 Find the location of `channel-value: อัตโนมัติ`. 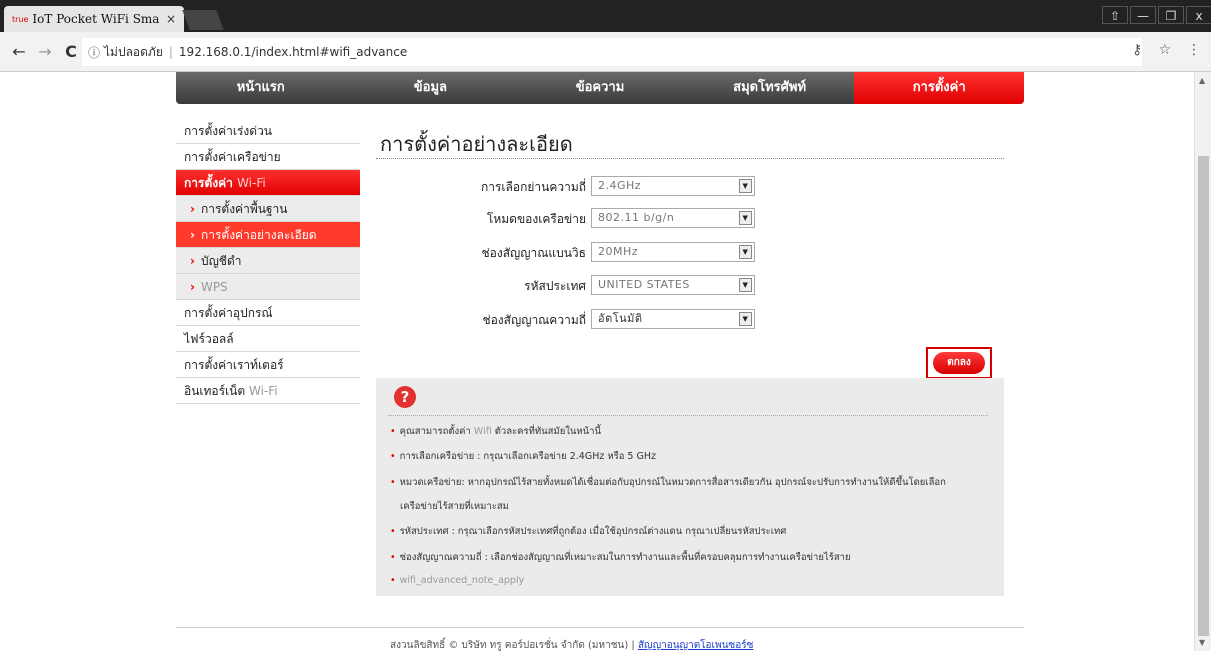

channel-value: อัตโนมัติ is located at coordinates (620, 318).